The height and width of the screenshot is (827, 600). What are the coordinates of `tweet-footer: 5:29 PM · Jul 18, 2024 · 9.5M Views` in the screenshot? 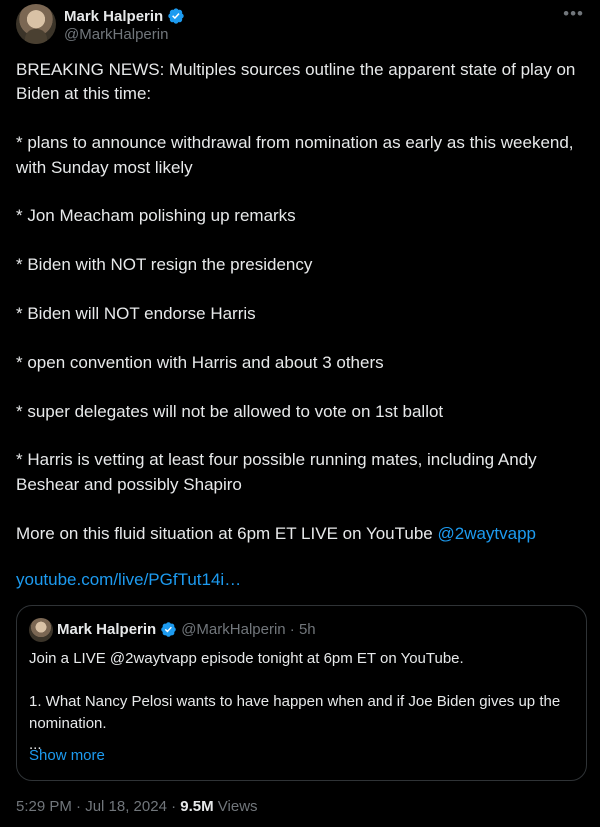 It's located at (137, 806).